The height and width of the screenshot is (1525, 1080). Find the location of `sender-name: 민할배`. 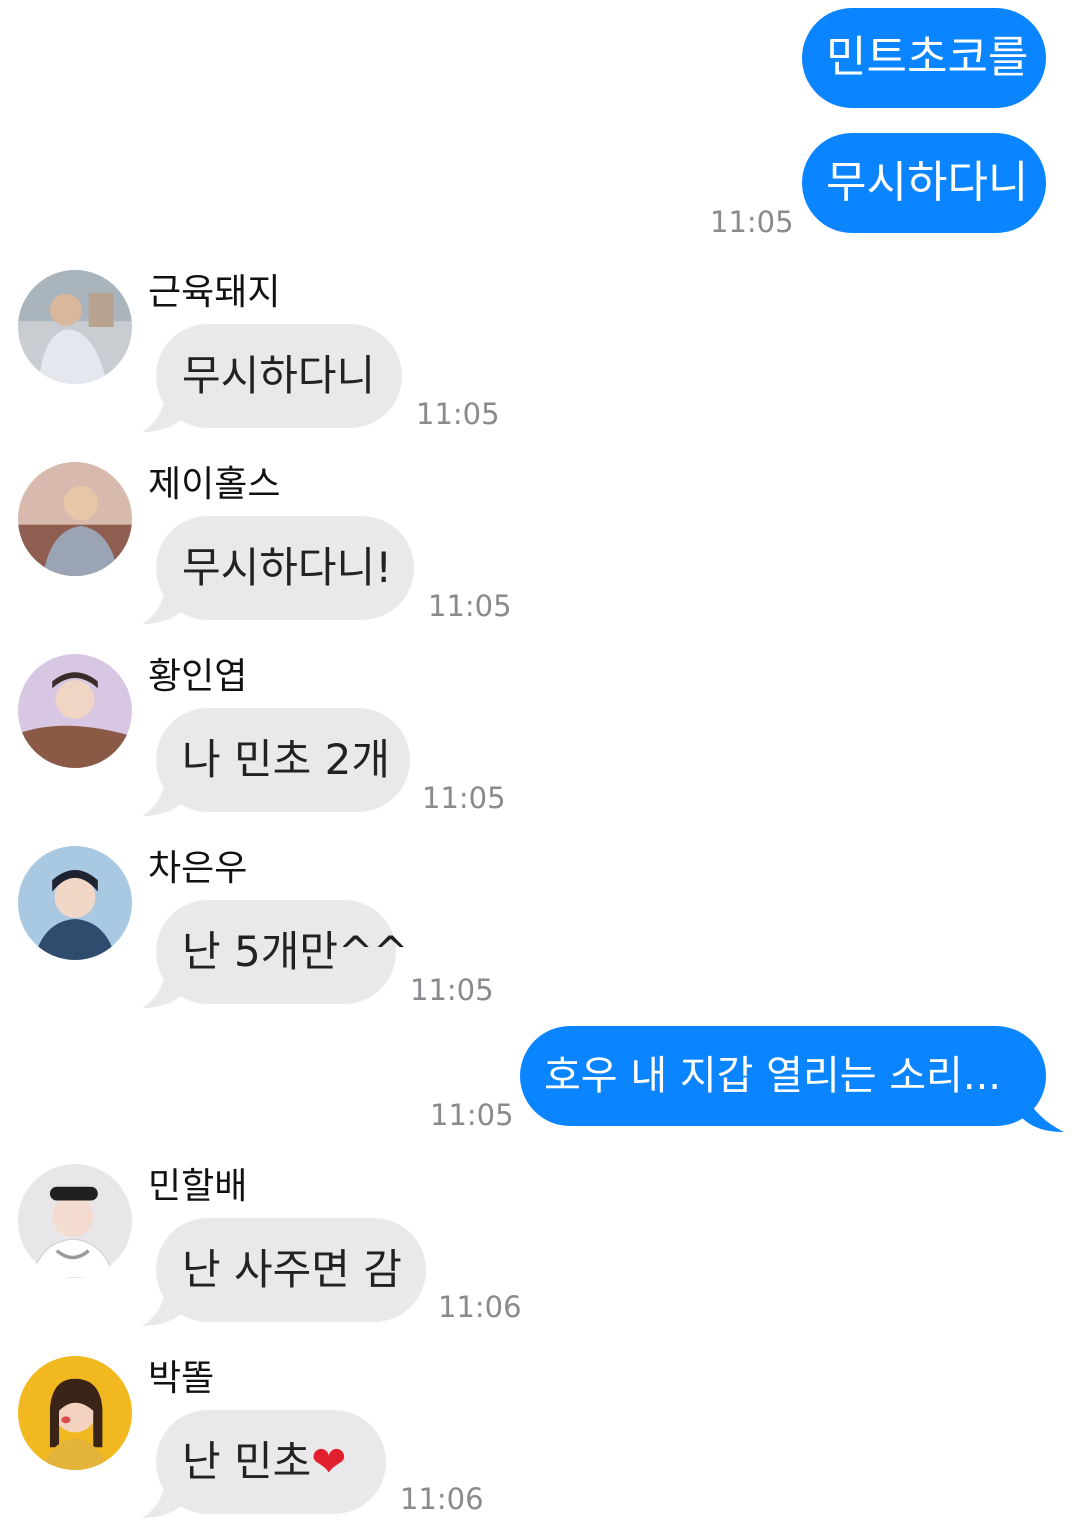

sender-name: 민할배 is located at coordinates (198, 1186).